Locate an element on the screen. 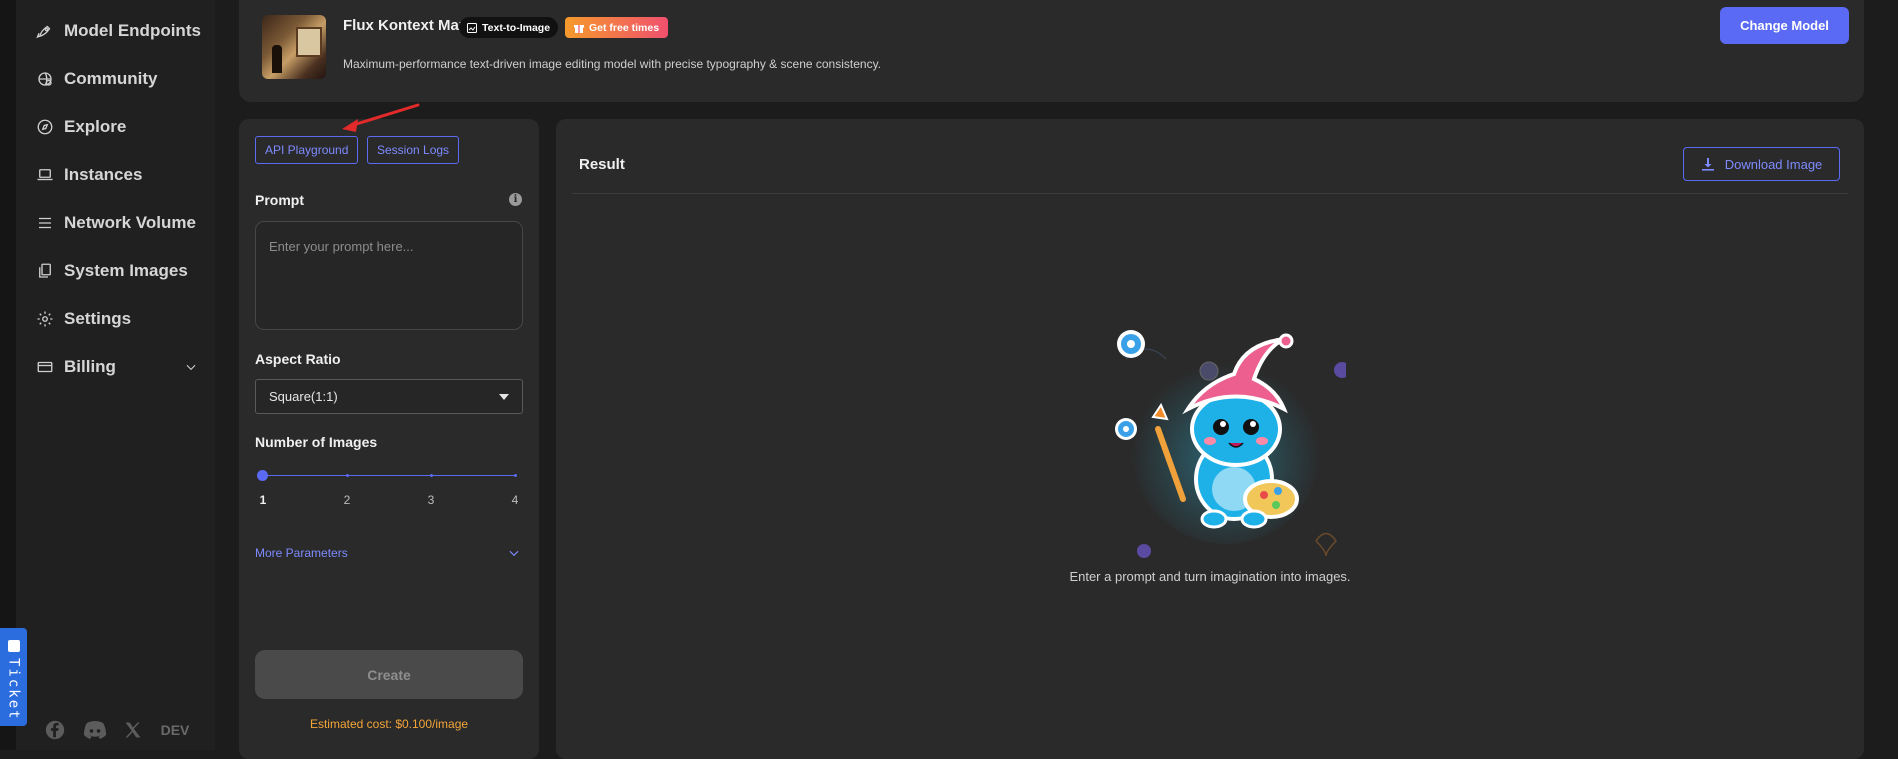 The width and height of the screenshot is (1898, 759). x-twitter-icon is located at coordinates (133, 730).